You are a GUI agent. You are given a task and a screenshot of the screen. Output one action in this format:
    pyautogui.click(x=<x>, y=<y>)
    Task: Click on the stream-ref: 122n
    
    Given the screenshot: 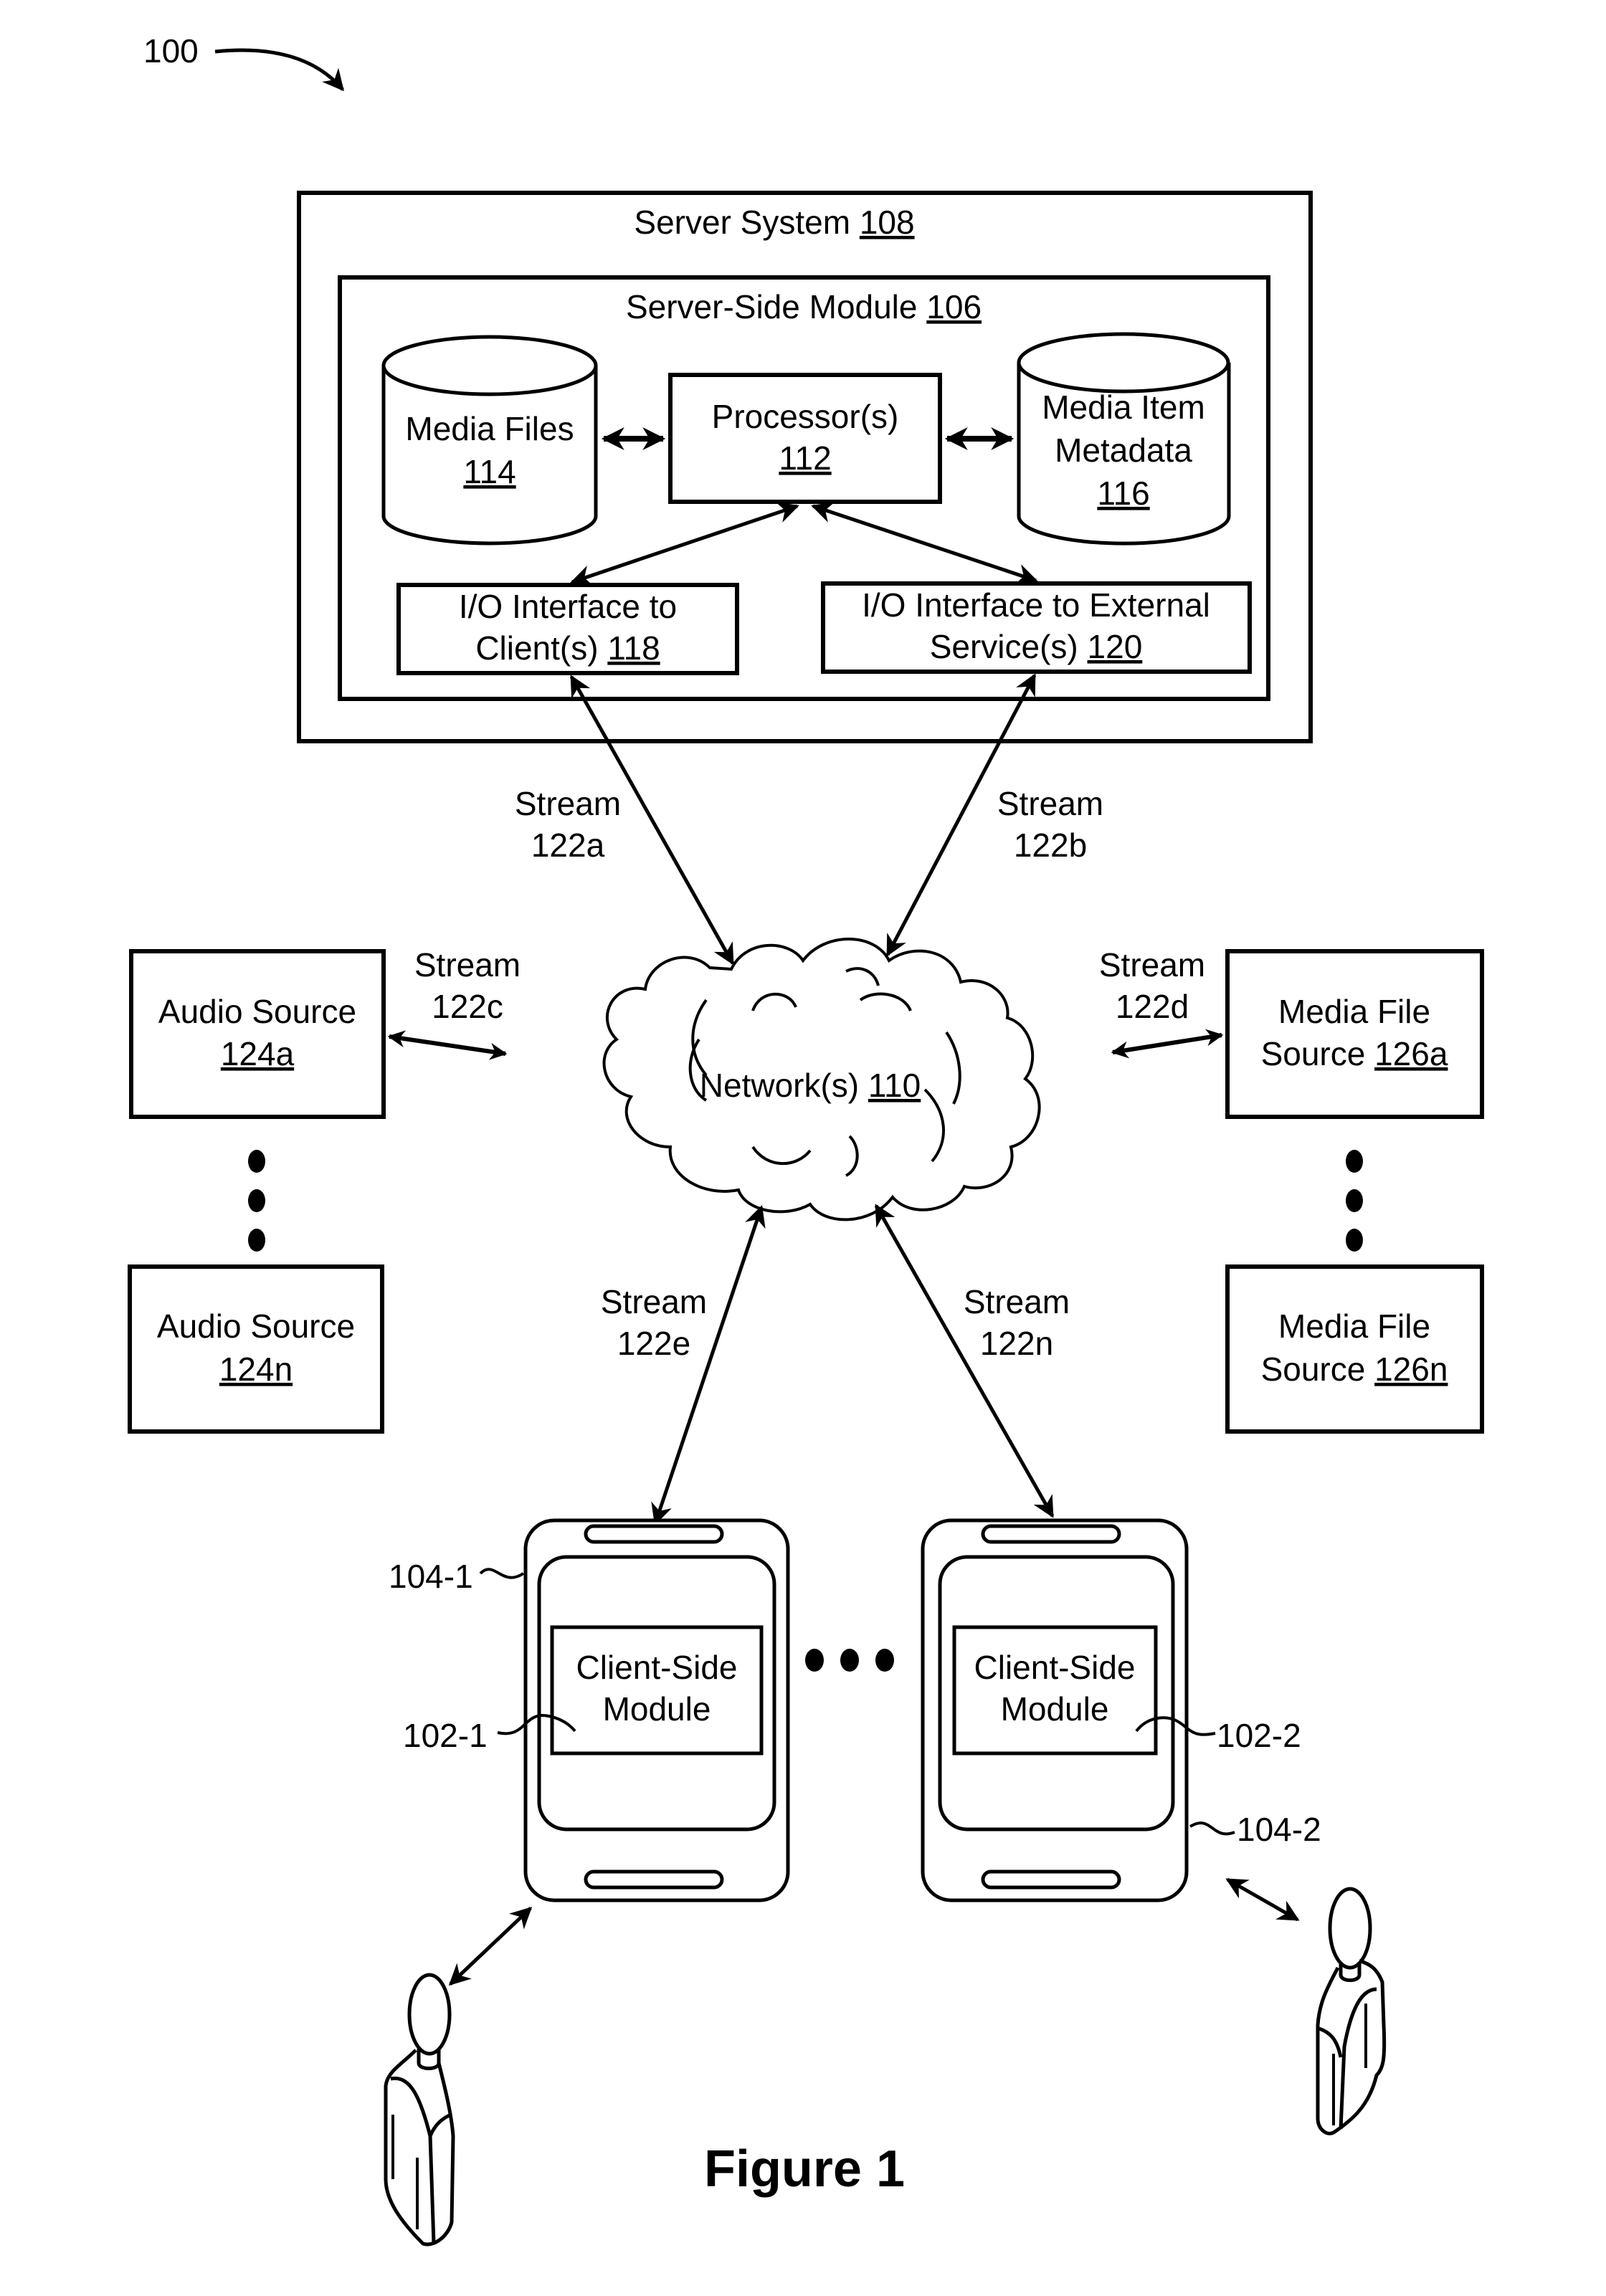 What is the action you would take?
    pyautogui.click(x=1016, y=1343)
    